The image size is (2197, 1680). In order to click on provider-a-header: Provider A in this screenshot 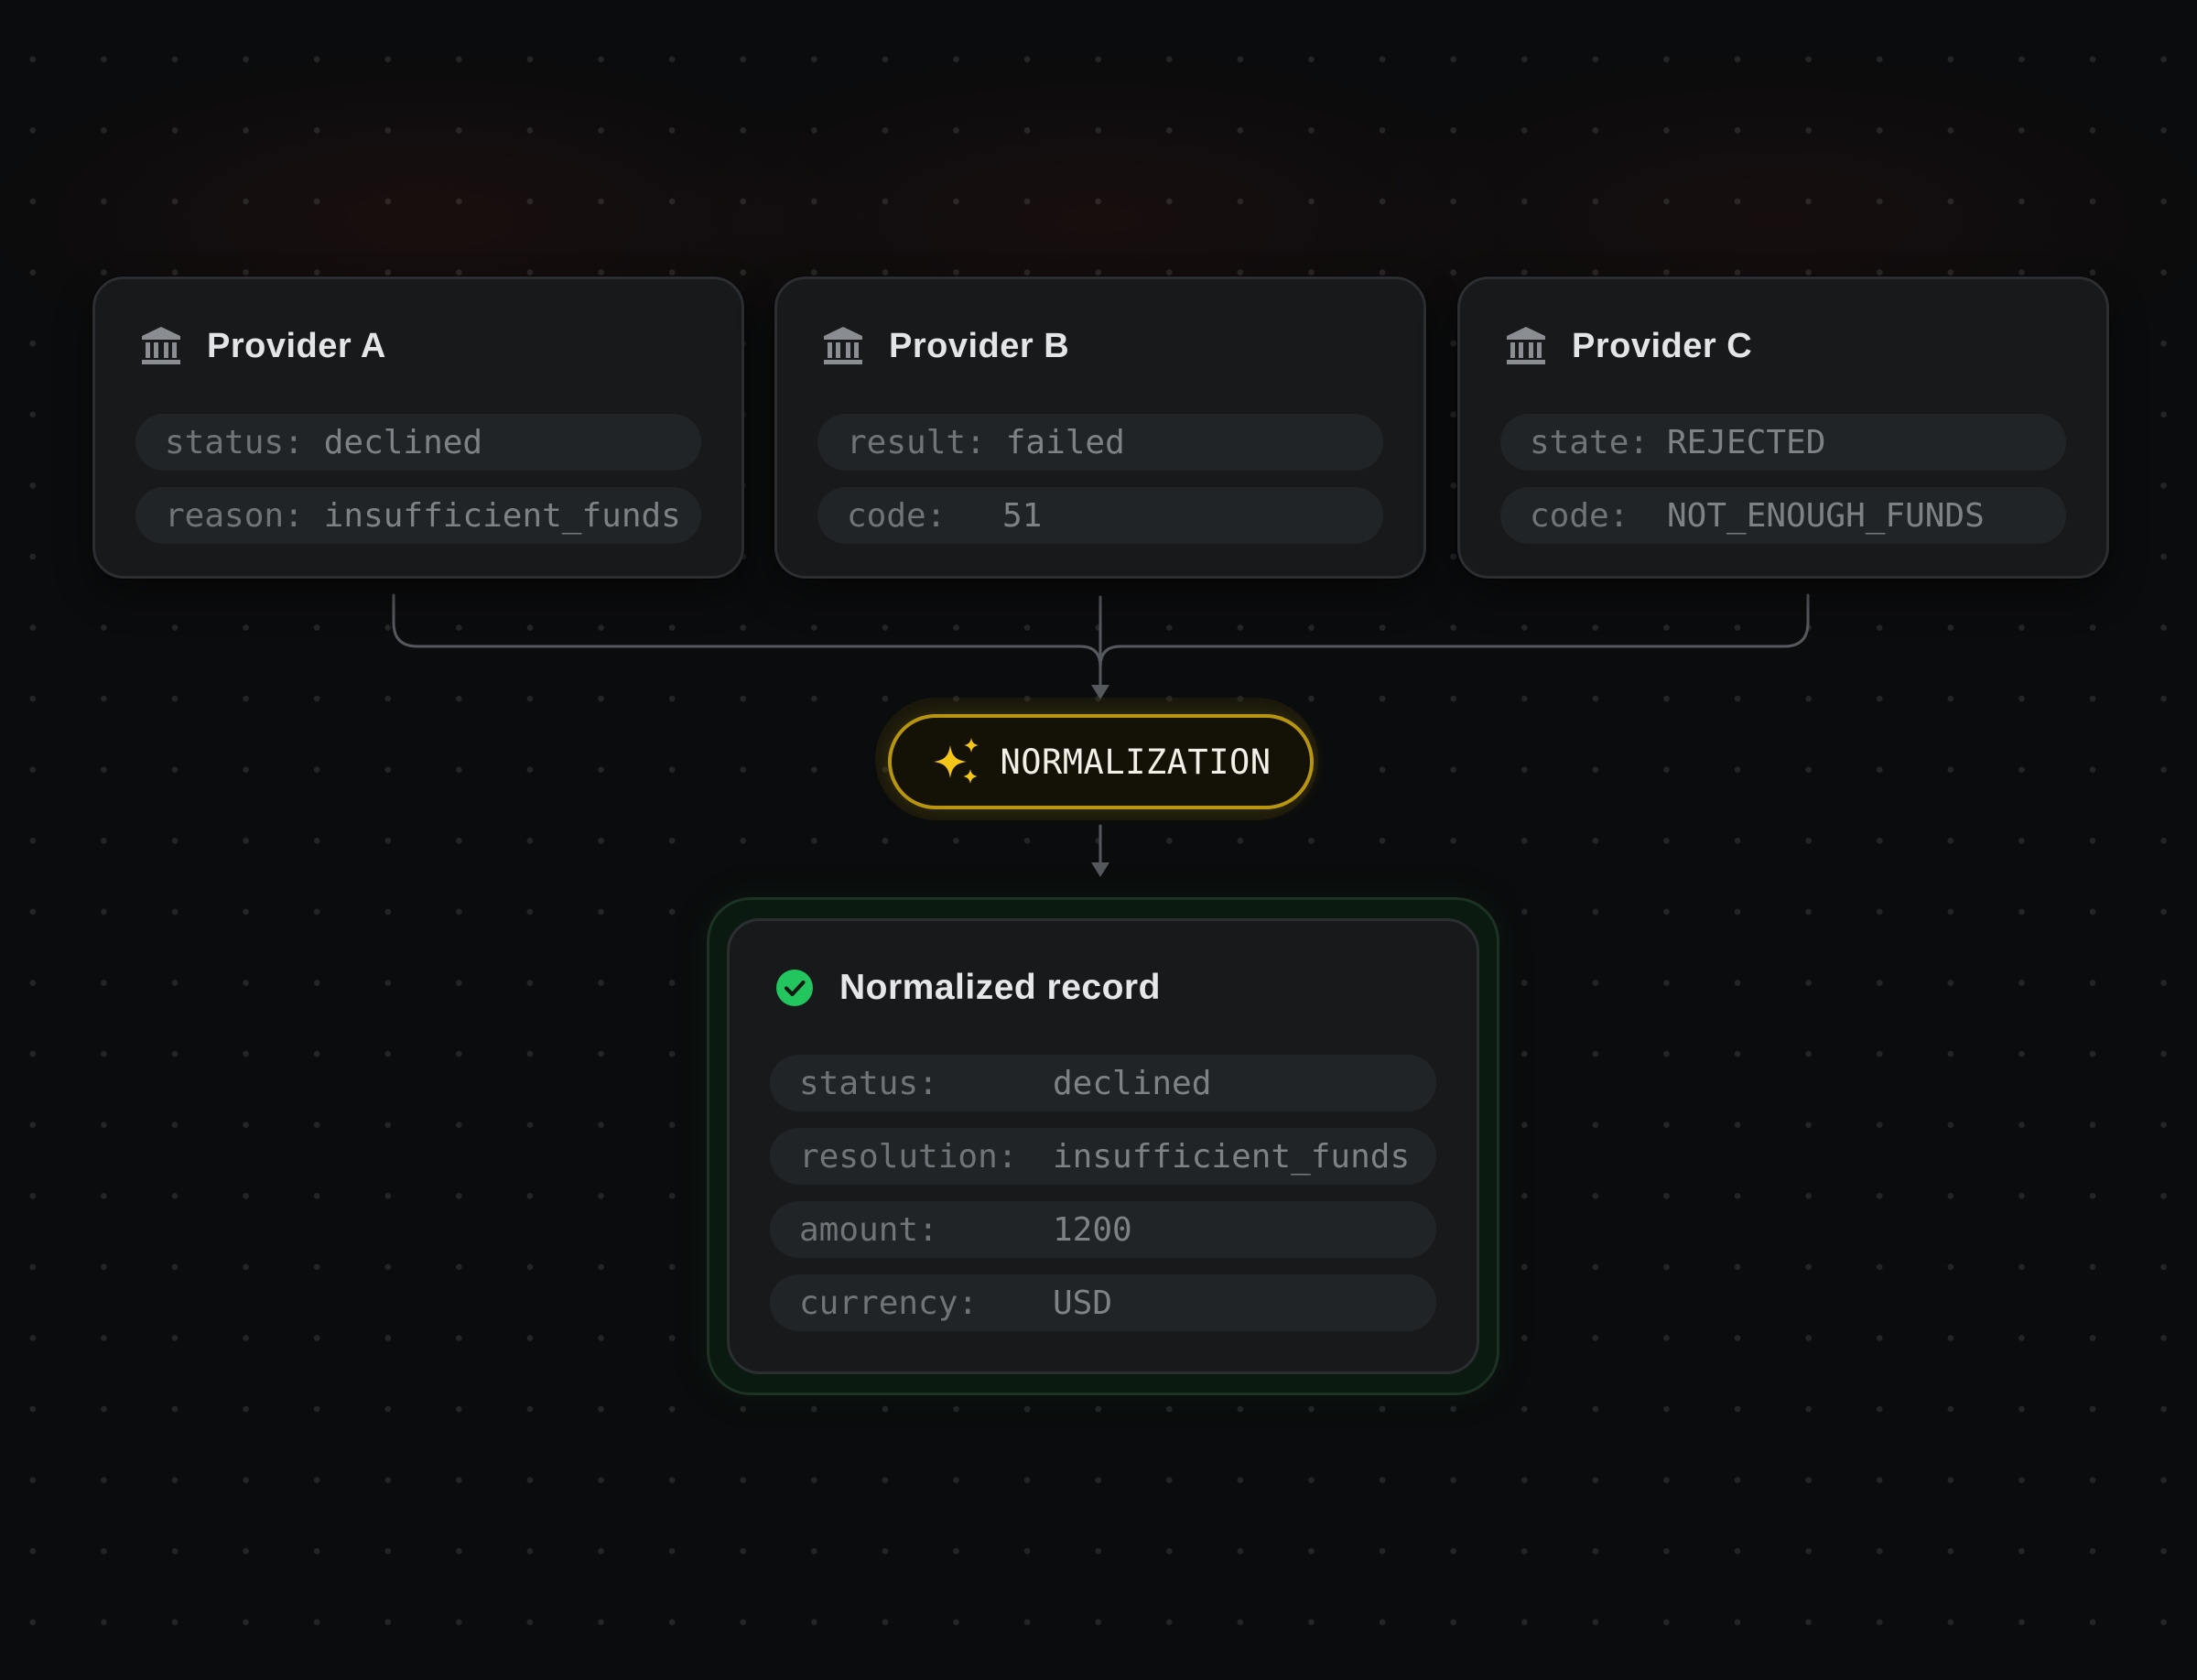, I will do `click(262, 346)`.